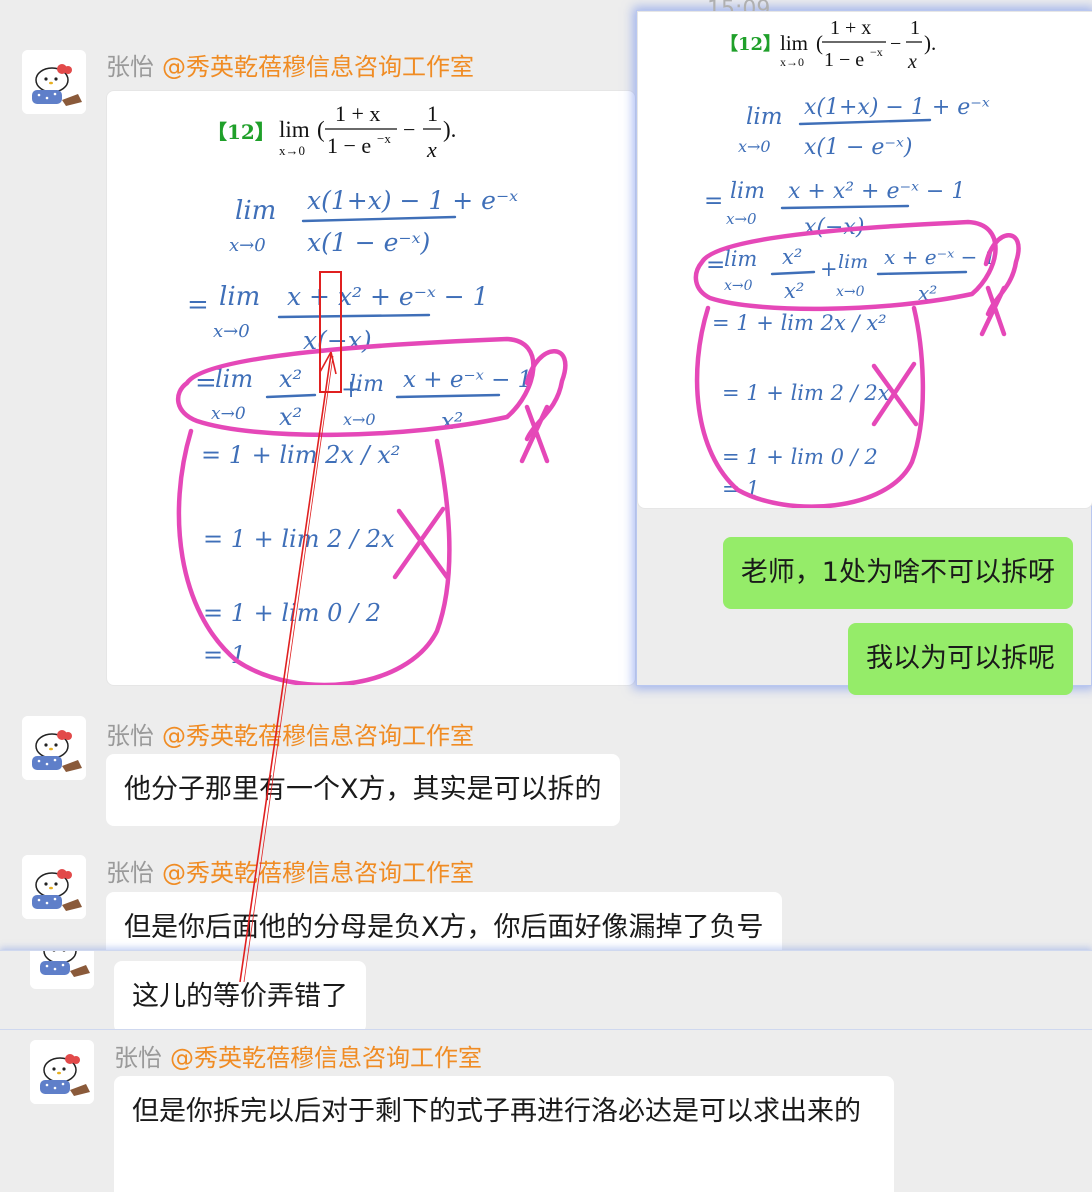  What do you see at coordinates (231, 331) in the screenshot?
I see `hw-sub-2: x→0` at bounding box center [231, 331].